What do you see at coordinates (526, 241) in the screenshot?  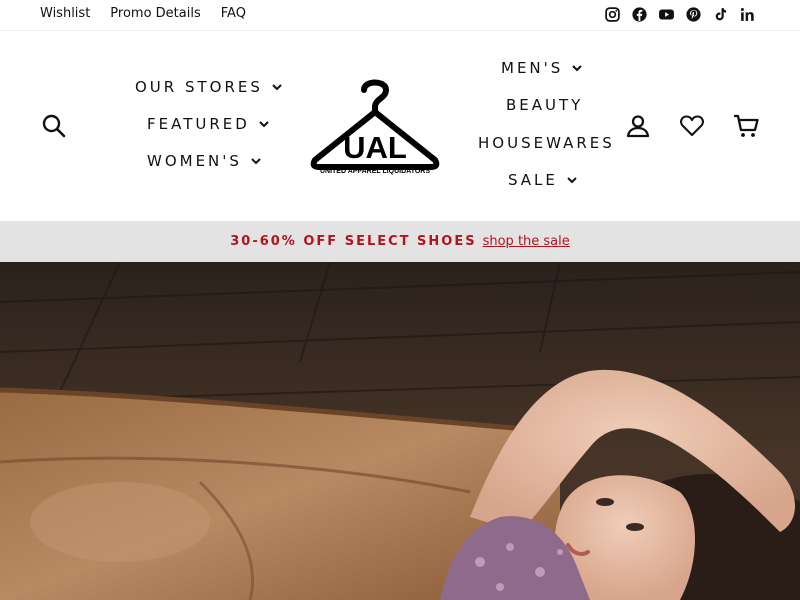 I see `shop-the-sale-link: shop the sale` at bounding box center [526, 241].